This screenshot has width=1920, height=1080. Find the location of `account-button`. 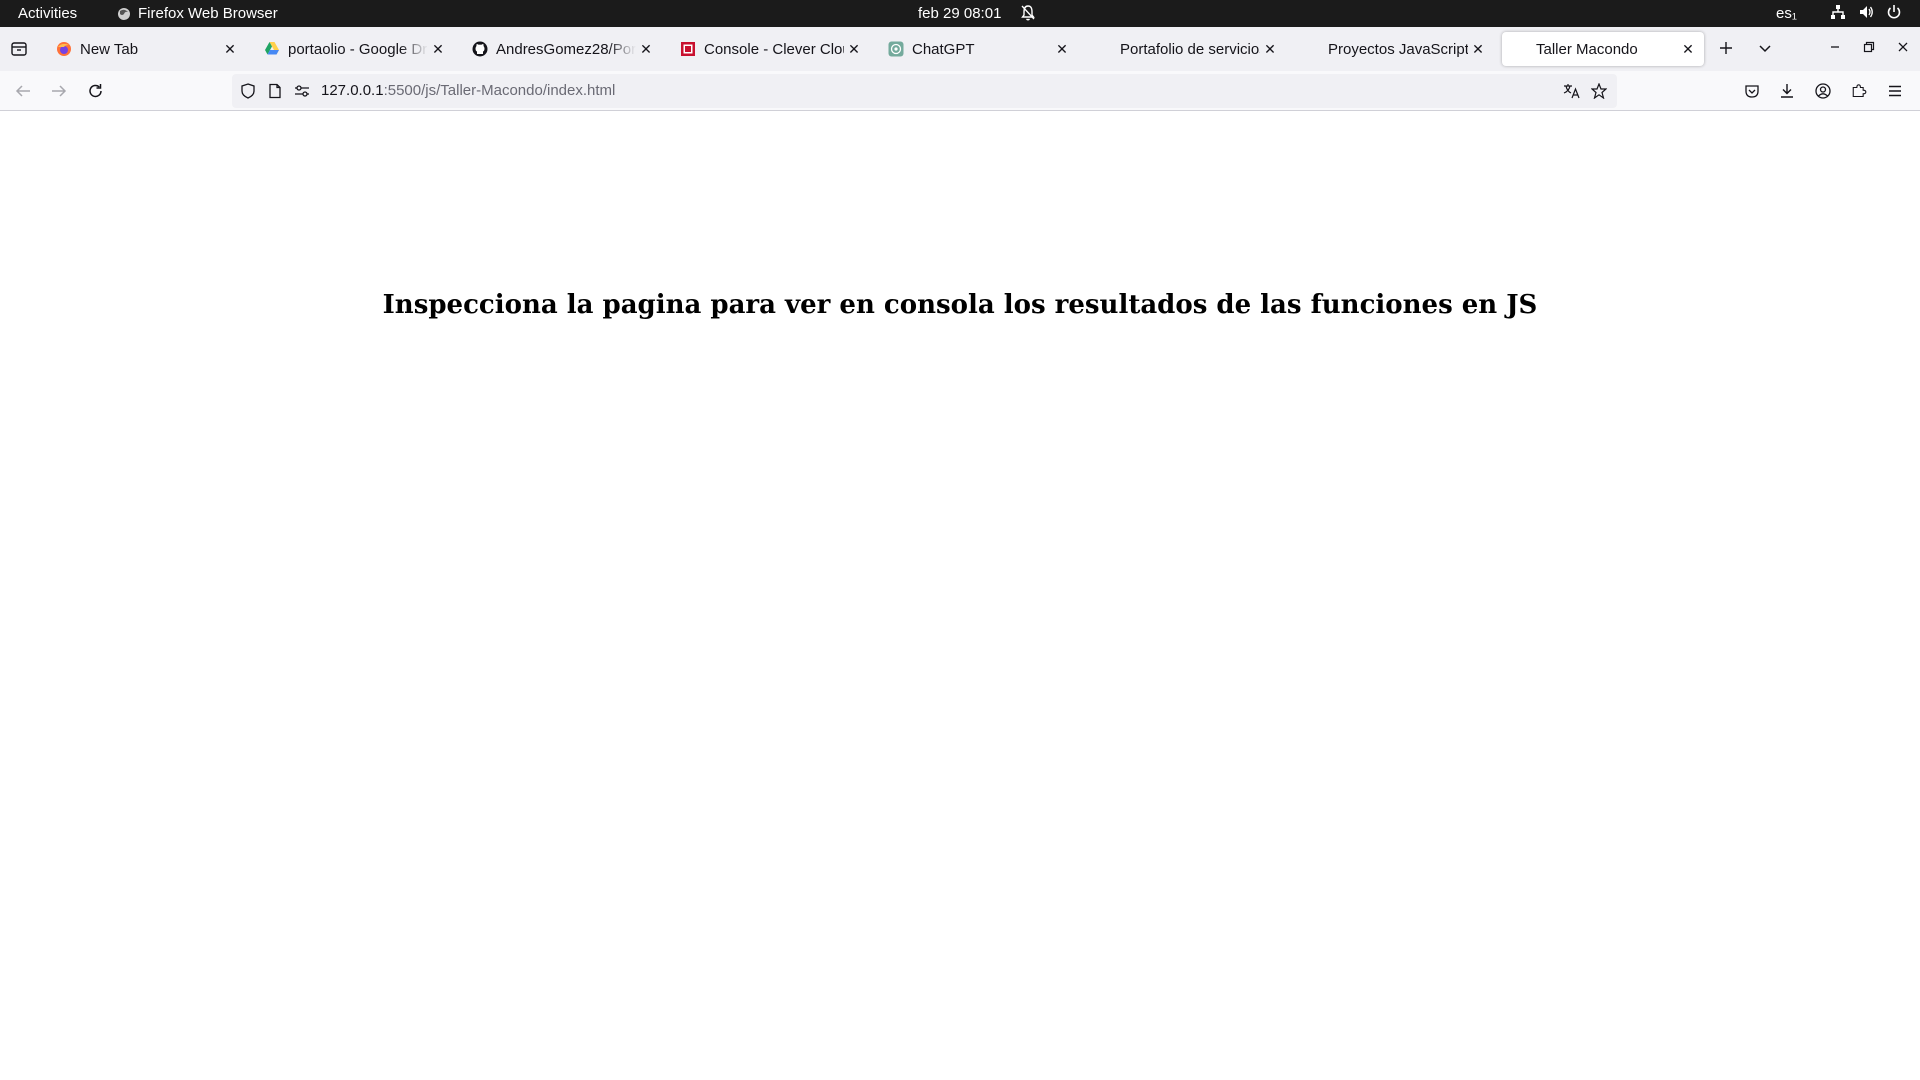

account-button is located at coordinates (1823, 93).